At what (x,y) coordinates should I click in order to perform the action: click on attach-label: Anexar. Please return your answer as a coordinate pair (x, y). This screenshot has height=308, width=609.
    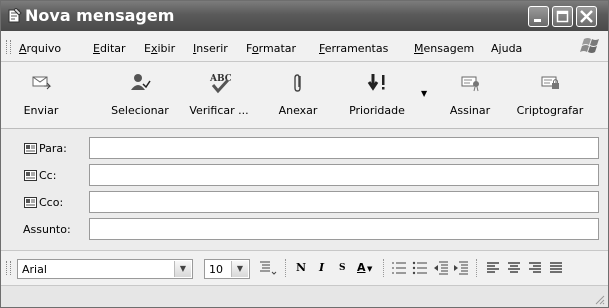
    Looking at the image, I should click on (298, 110).